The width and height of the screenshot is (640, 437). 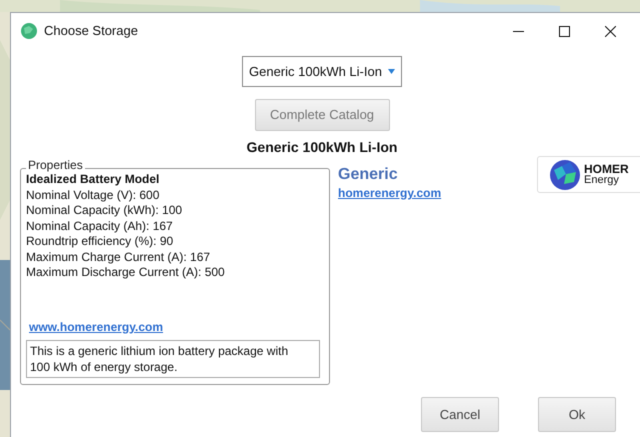 What do you see at coordinates (126, 272) in the screenshot?
I see `property-line: Maximum Discharge Current (A): 500` at bounding box center [126, 272].